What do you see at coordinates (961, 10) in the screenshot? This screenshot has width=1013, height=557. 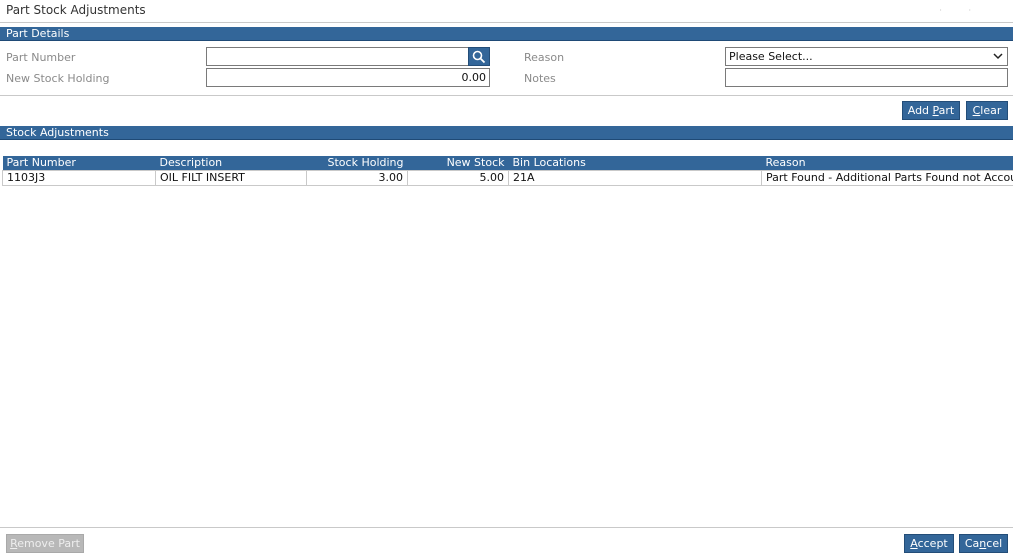 I see `window-controls: · ·` at bounding box center [961, 10].